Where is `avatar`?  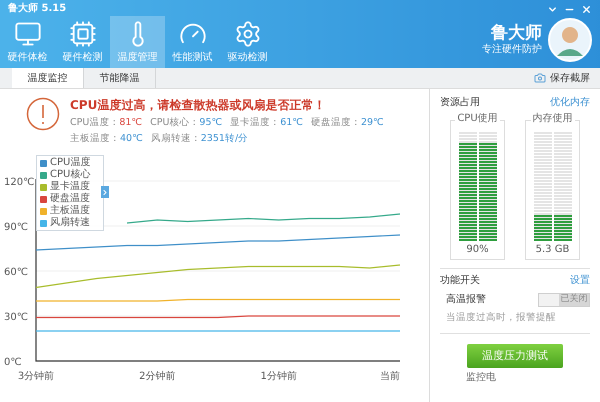
avatar is located at coordinates (570, 40).